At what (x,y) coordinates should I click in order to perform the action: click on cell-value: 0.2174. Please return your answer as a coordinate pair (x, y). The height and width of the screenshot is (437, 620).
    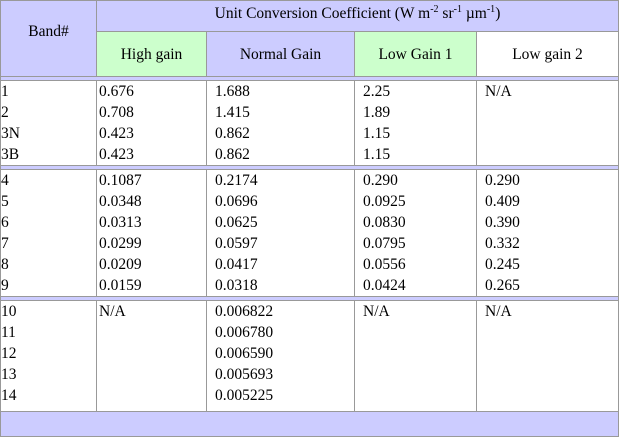
    Looking at the image, I should click on (236, 180).